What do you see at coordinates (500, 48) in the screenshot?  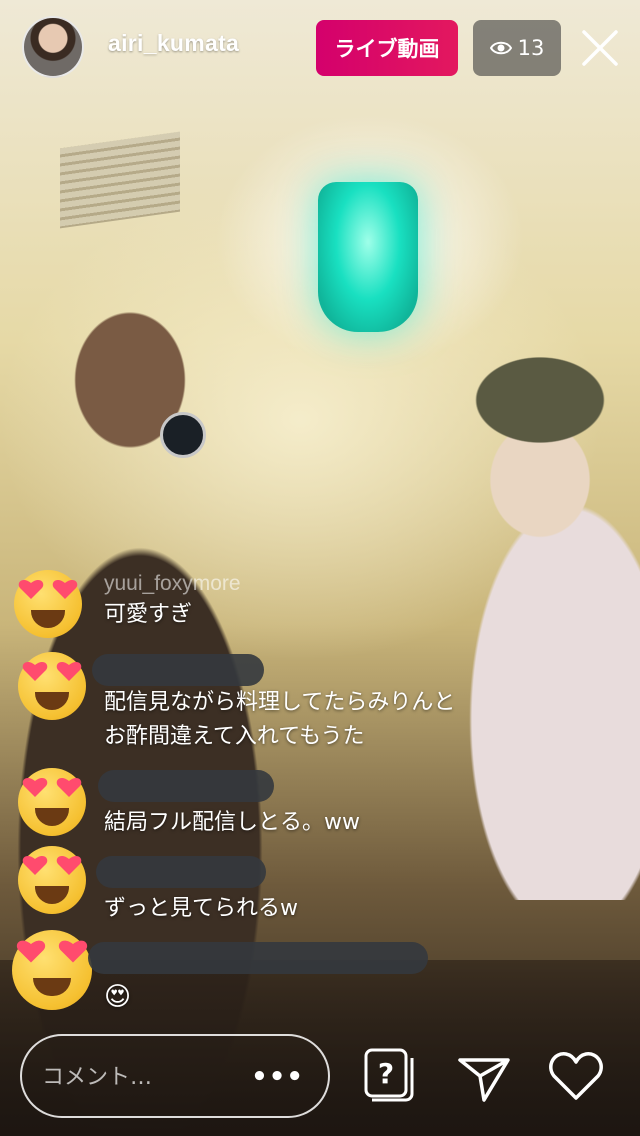 I see `eye-icon` at bounding box center [500, 48].